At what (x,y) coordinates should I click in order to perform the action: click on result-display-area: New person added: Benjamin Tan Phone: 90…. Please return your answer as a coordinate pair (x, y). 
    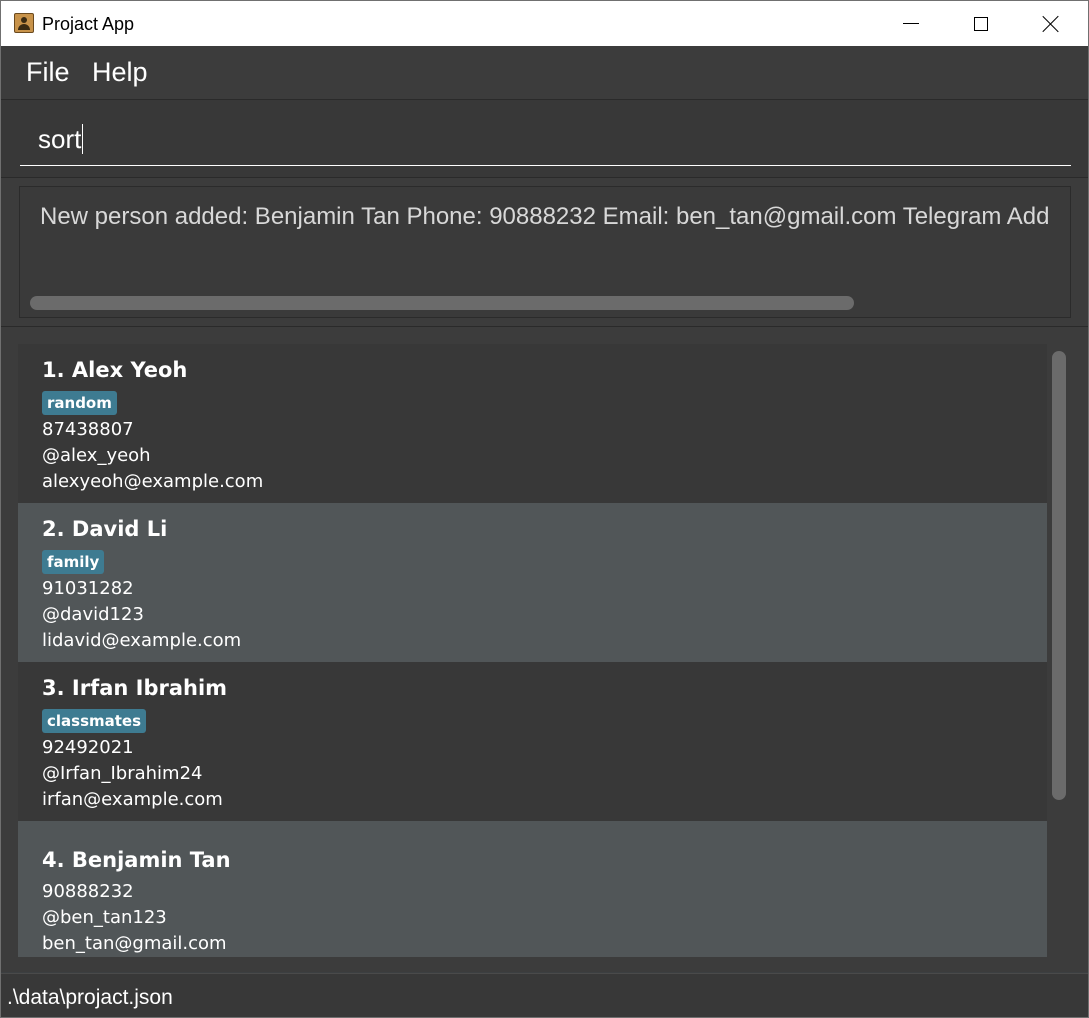
    Looking at the image, I should click on (544, 252).